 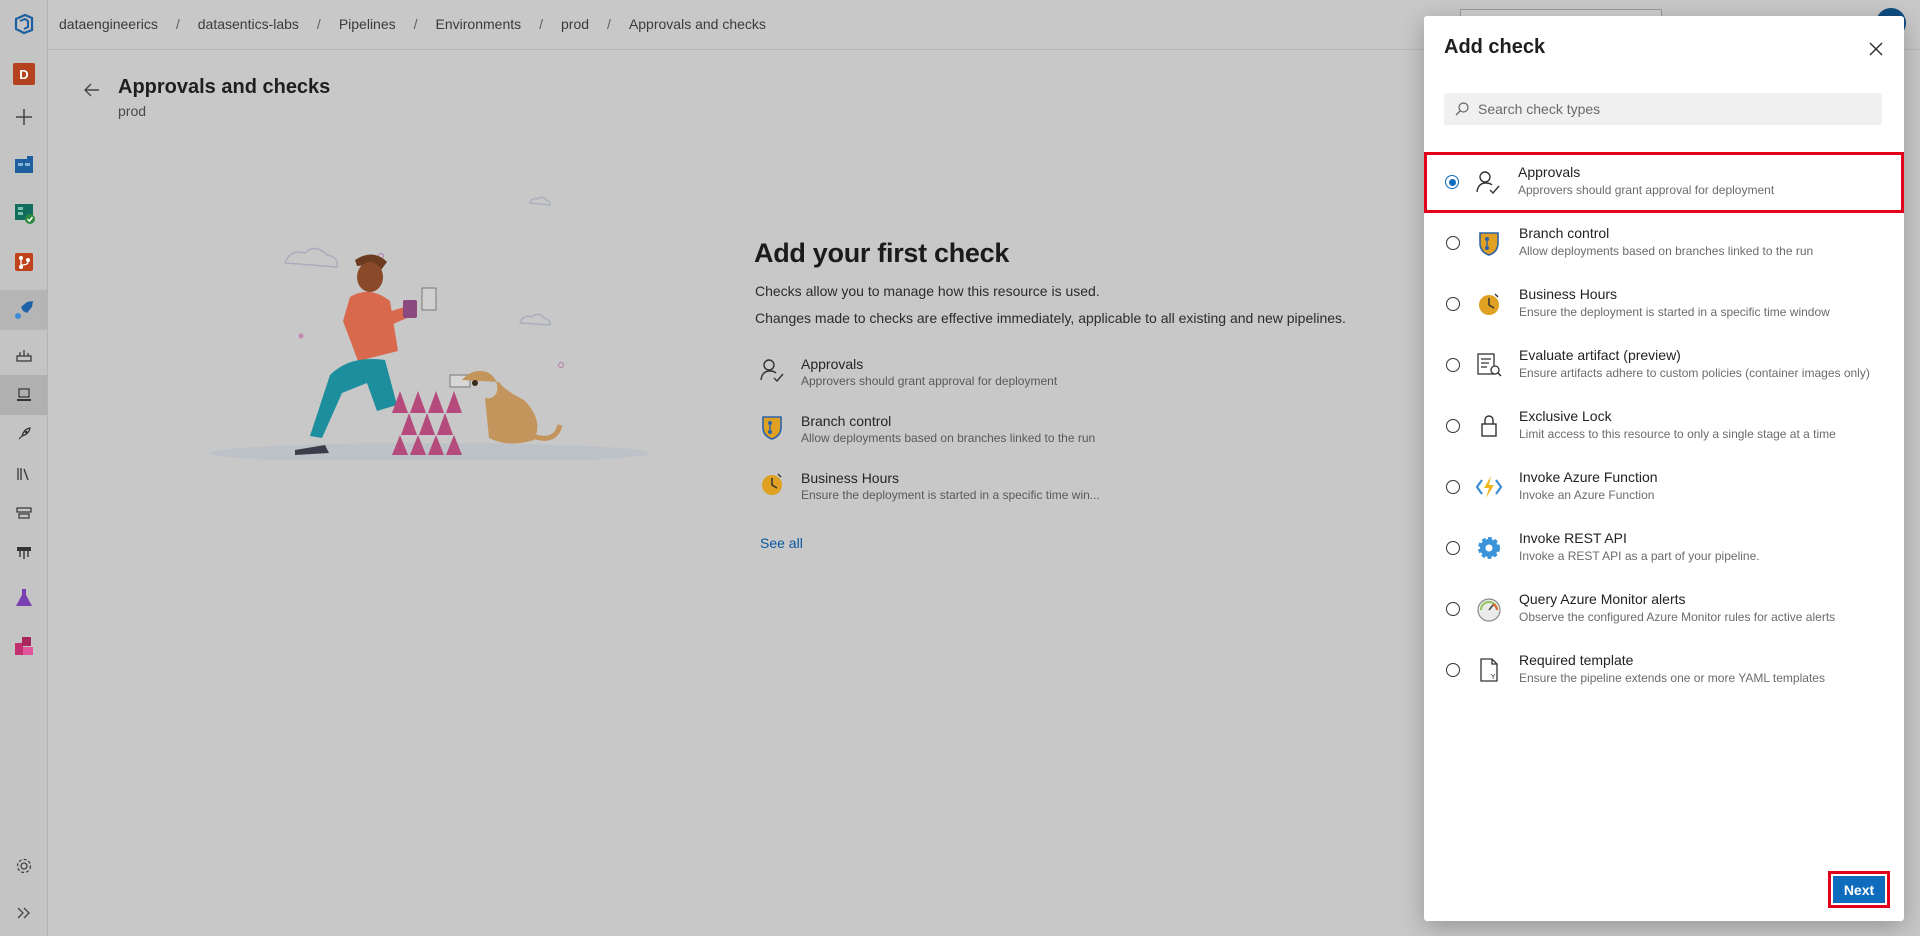 What do you see at coordinates (1565, 416) in the screenshot?
I see `option-name: Exclusive Lock` at bounding box center [1565, 416].